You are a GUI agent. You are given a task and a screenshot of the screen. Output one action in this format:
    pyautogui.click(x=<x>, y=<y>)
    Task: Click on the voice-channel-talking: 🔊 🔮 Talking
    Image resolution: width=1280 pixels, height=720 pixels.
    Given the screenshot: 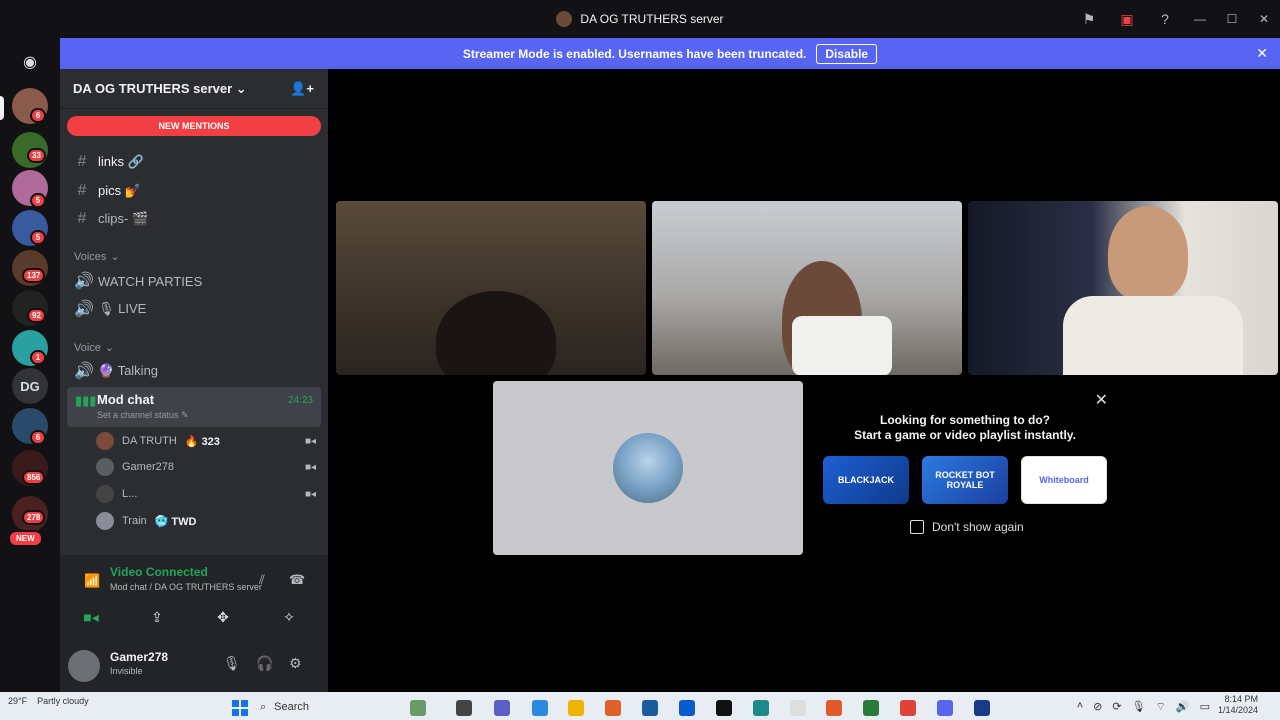 What is the action you would take?
    pyautogui.click(x=116, y=371)
    